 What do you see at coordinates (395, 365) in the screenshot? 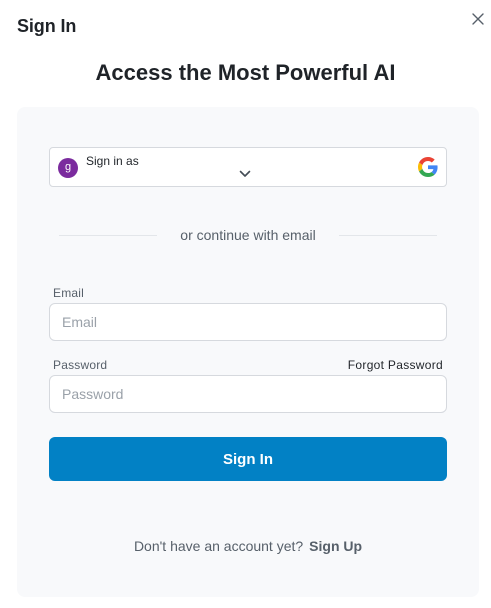
I see `forgot-password-link: Forgot Password` at bounding box center [395, 365].